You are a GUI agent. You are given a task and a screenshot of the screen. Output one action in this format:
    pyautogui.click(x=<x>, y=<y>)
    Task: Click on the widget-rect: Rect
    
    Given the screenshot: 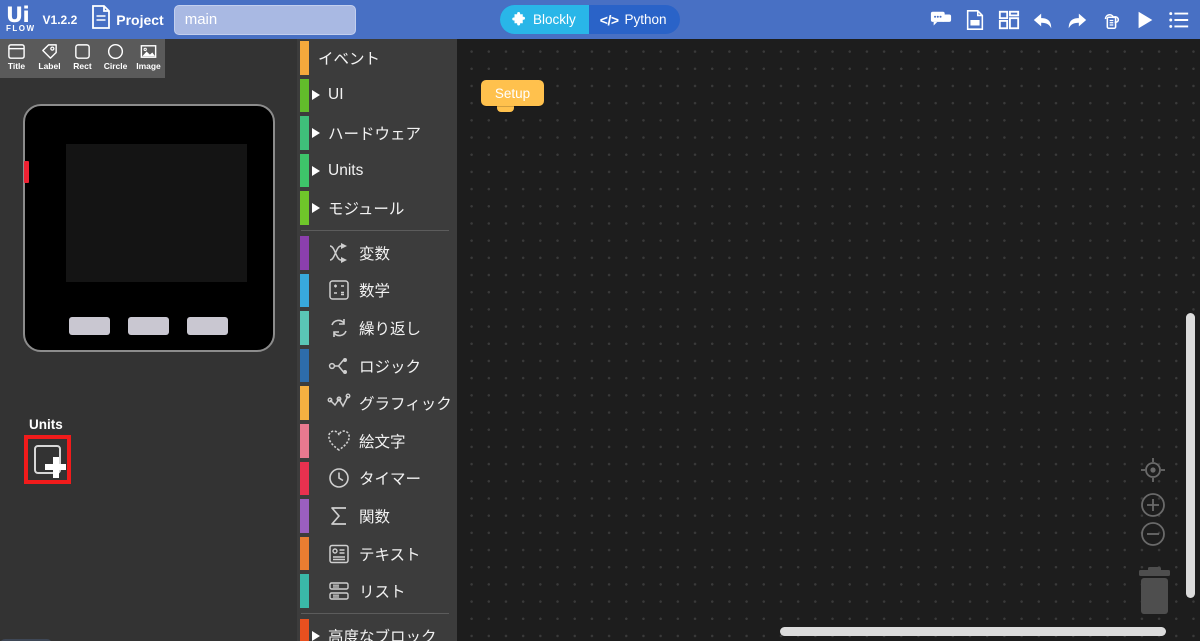 What is the action you would take?
    pyautogui.click(x=82, y=58)
    